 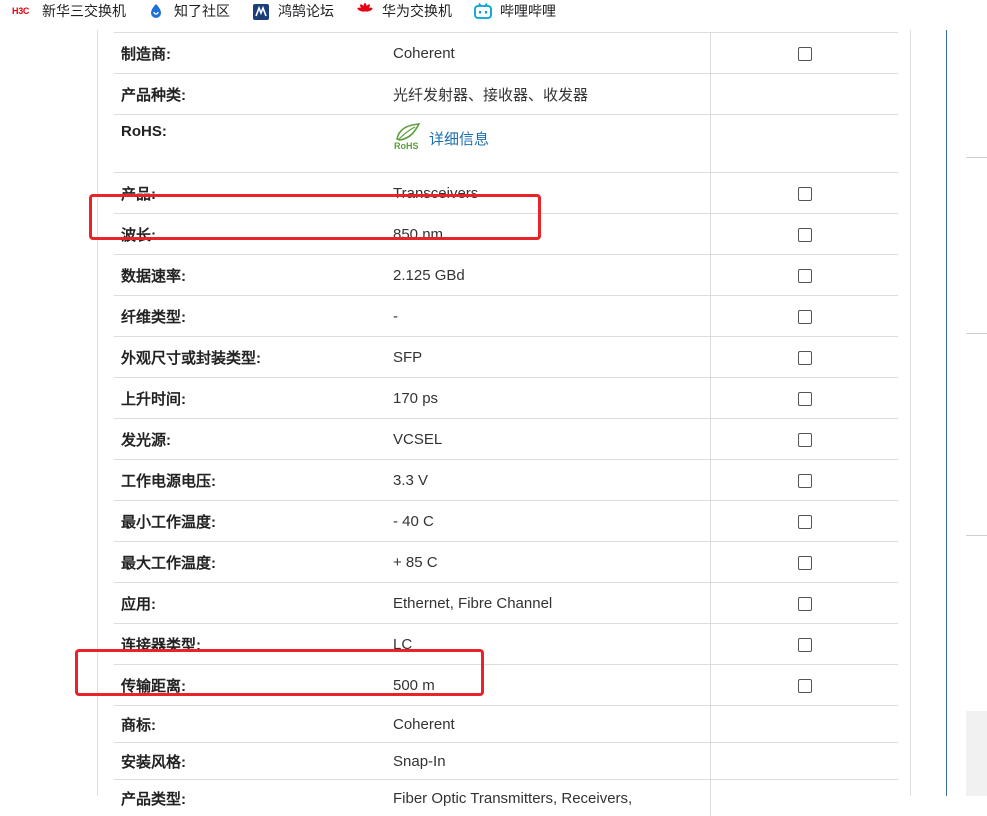 What do you see at coordinates (250, 603) in the screenshot?
I see `spec-label: 应用:` at bounding box center [250, 603].